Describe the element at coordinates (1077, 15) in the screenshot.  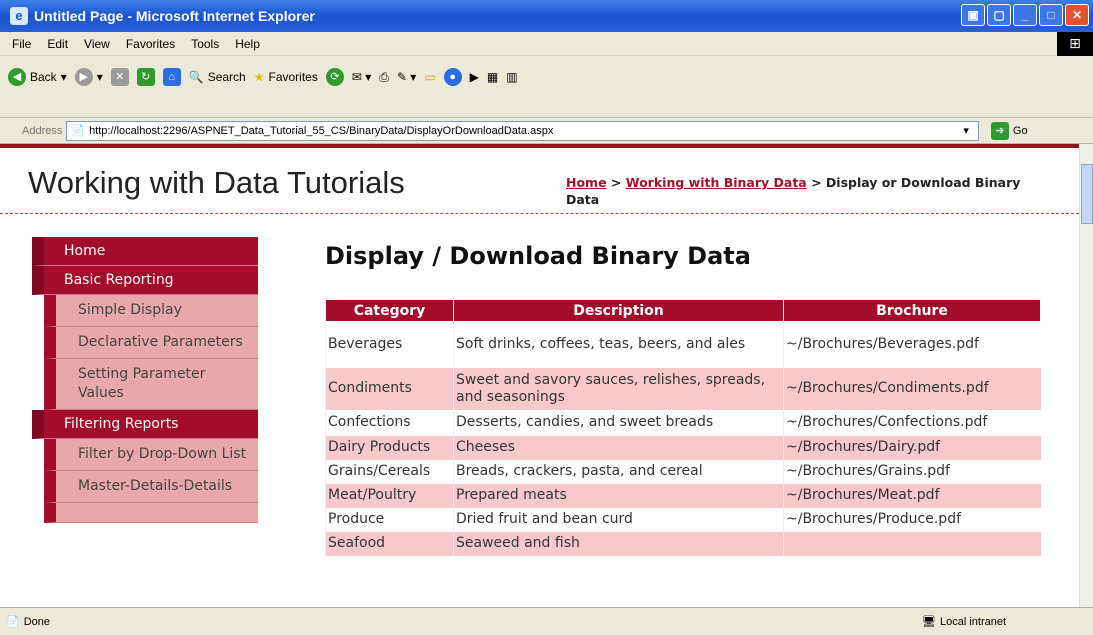
I see `close-button: ✕` at that location.